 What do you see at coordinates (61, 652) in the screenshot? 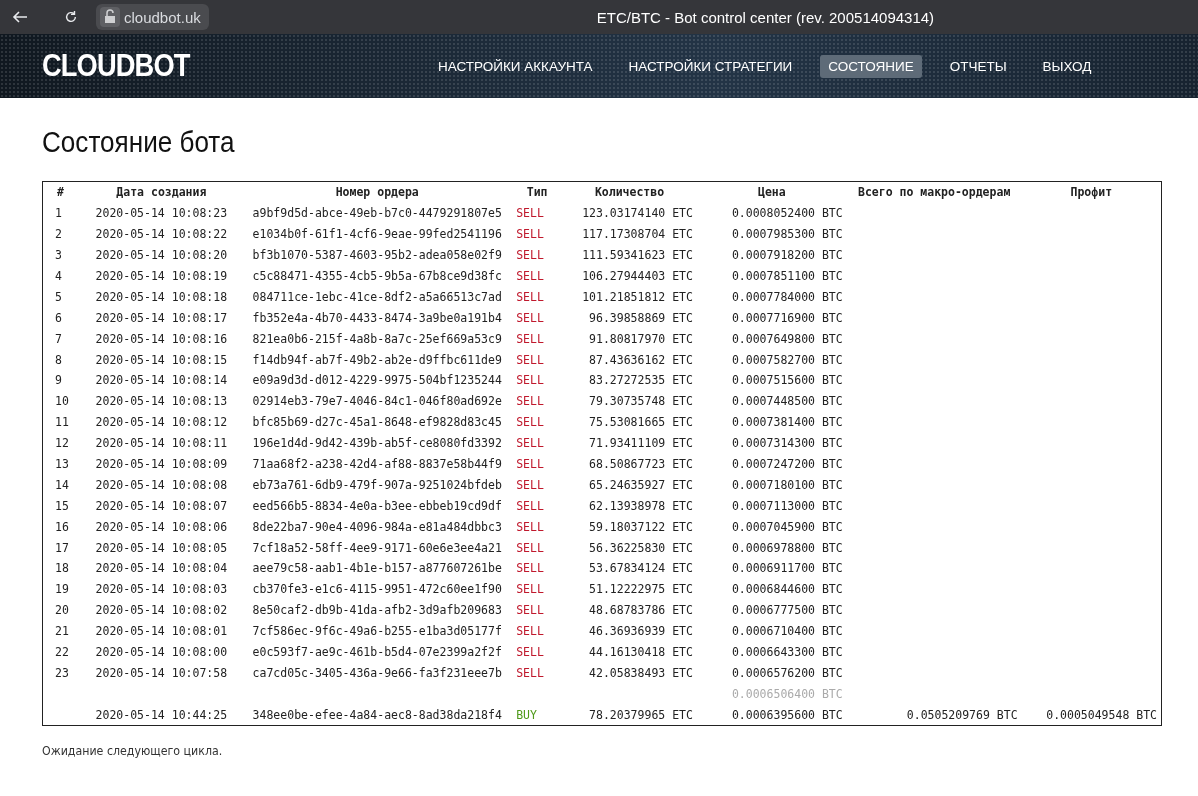
I see `table-cell: 22` at bounding box center [61, 652].